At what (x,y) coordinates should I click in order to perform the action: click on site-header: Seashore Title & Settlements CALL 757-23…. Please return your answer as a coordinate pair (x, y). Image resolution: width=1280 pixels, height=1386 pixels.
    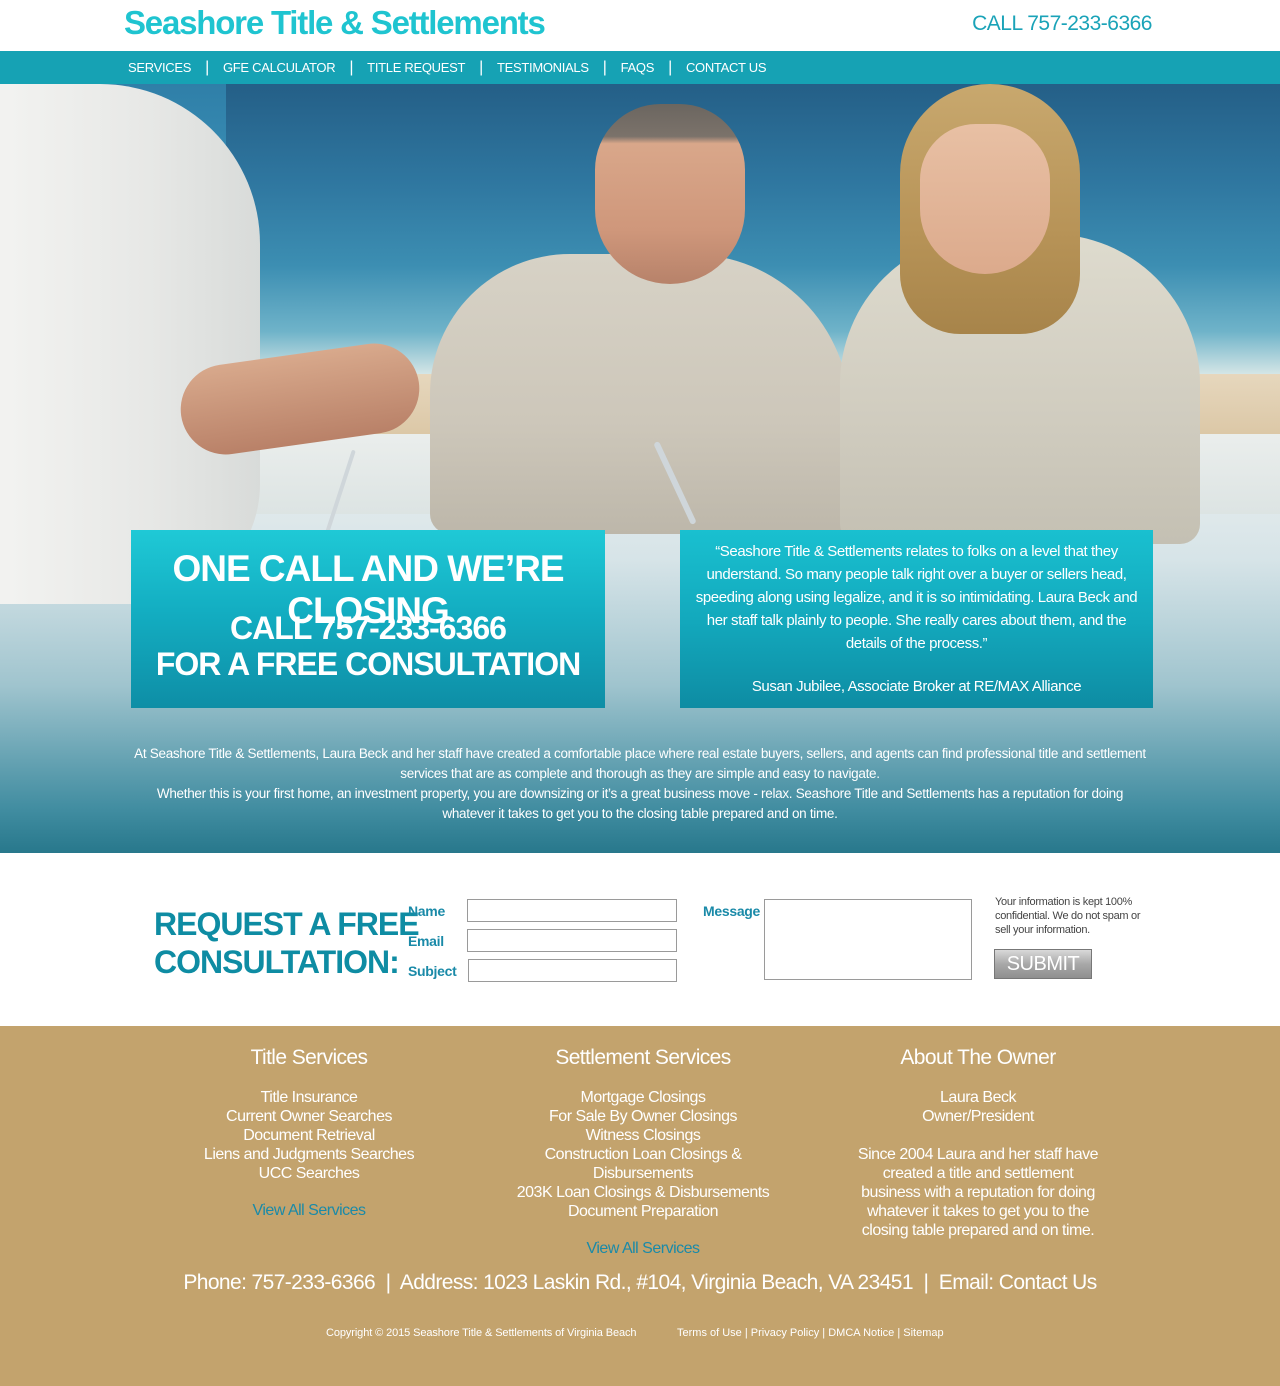
    Looking at the image, I should click on (640, 25).